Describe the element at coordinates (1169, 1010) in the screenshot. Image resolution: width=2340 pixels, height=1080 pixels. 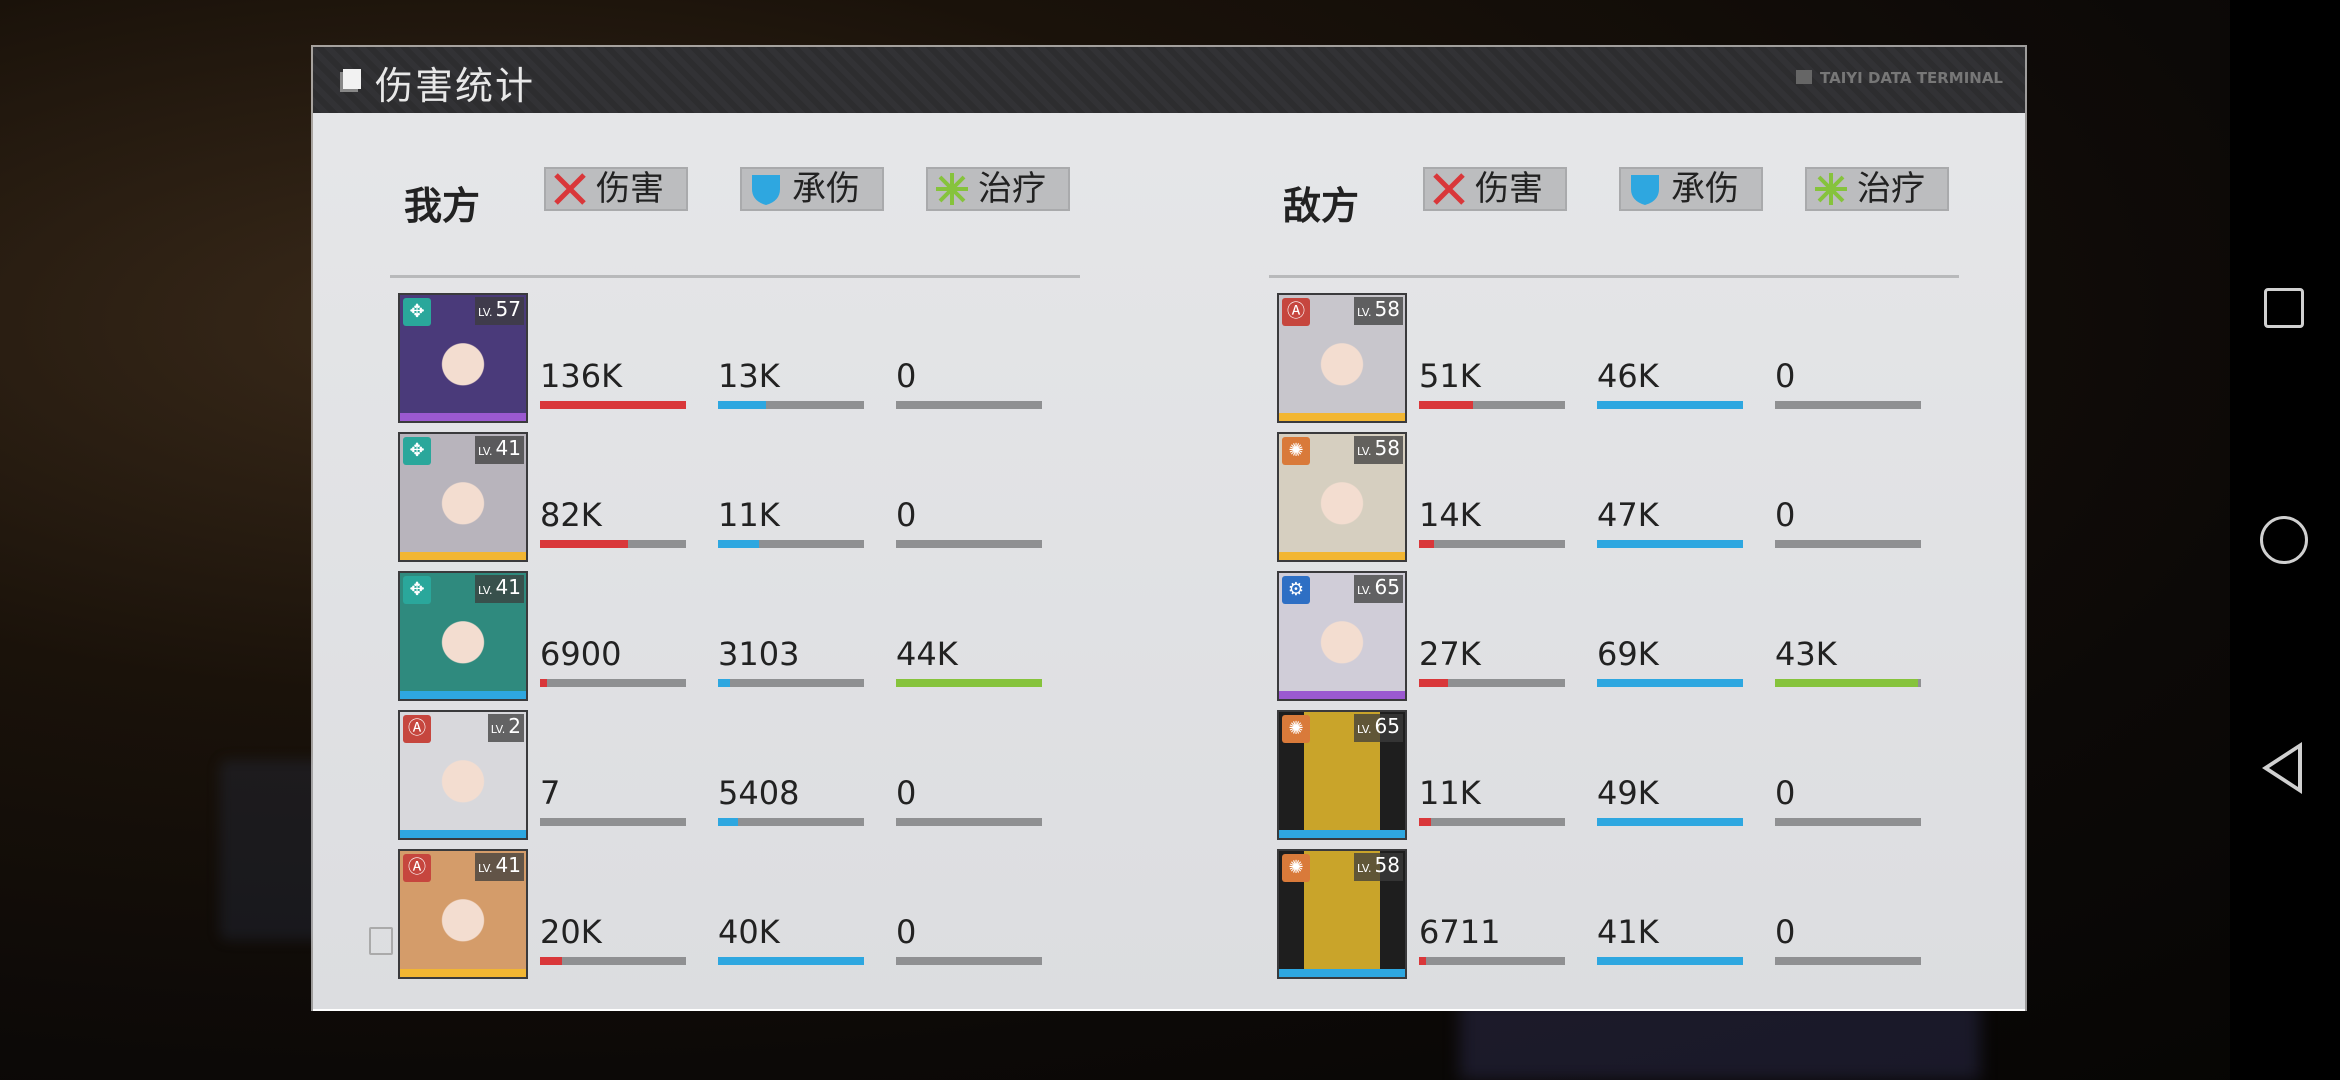
I see `panel-bottom-edge` at that location.